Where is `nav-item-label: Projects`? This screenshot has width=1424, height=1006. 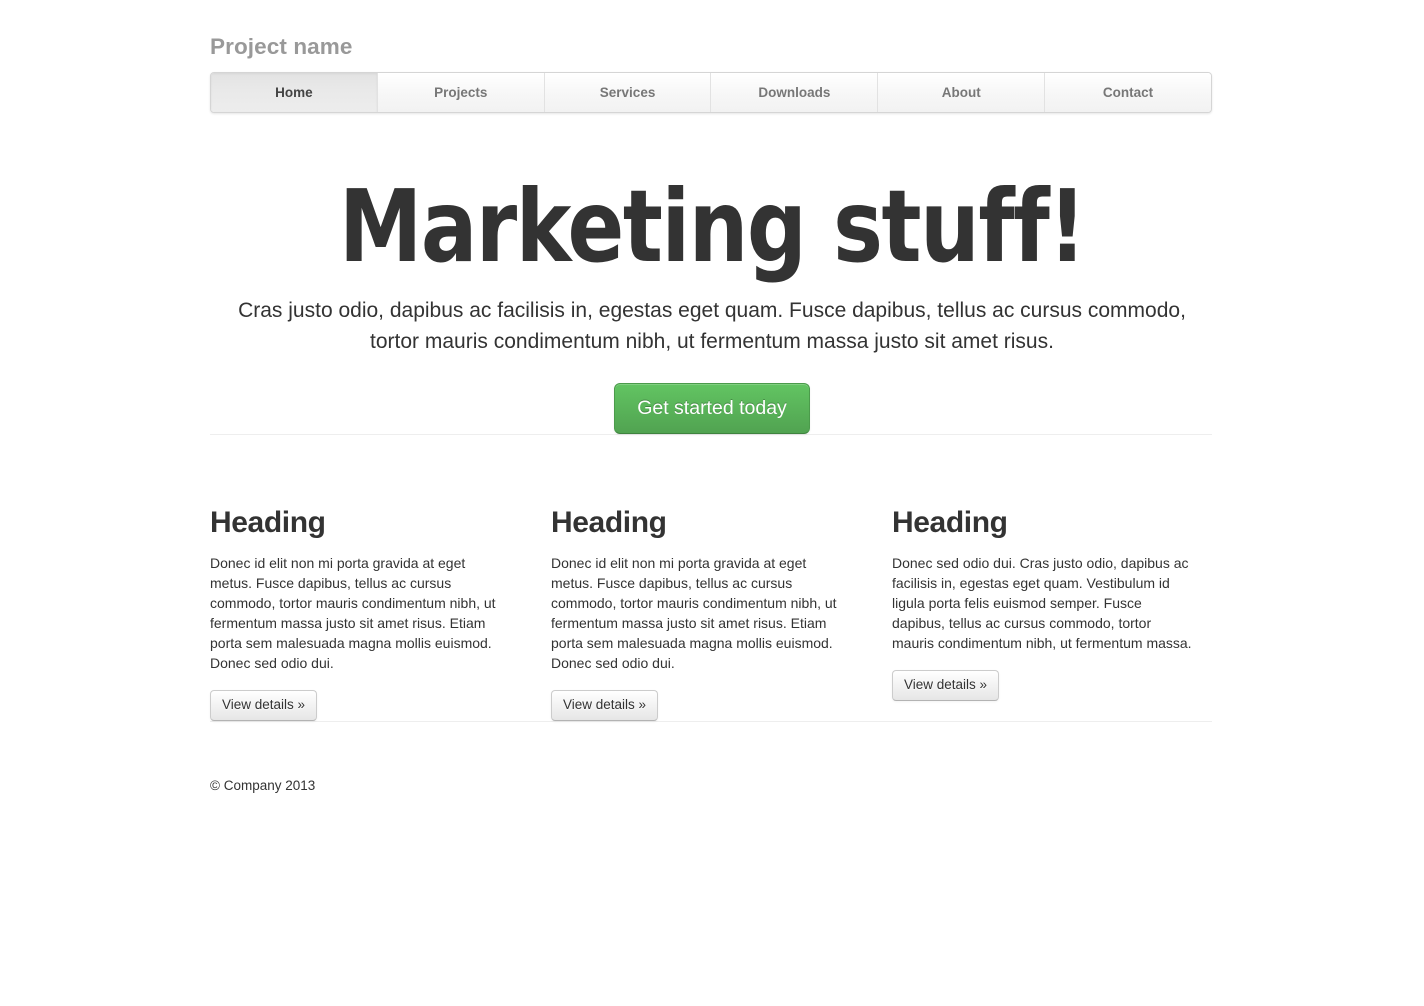 nav-item-label: Projects is located at coordinates (461, 92).